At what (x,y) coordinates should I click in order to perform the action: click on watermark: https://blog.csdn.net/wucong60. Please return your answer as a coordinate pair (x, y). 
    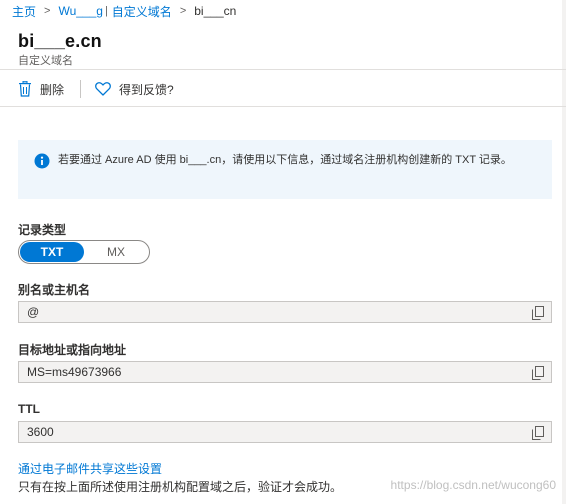
    Looking at the image, I should click on (473, 485).